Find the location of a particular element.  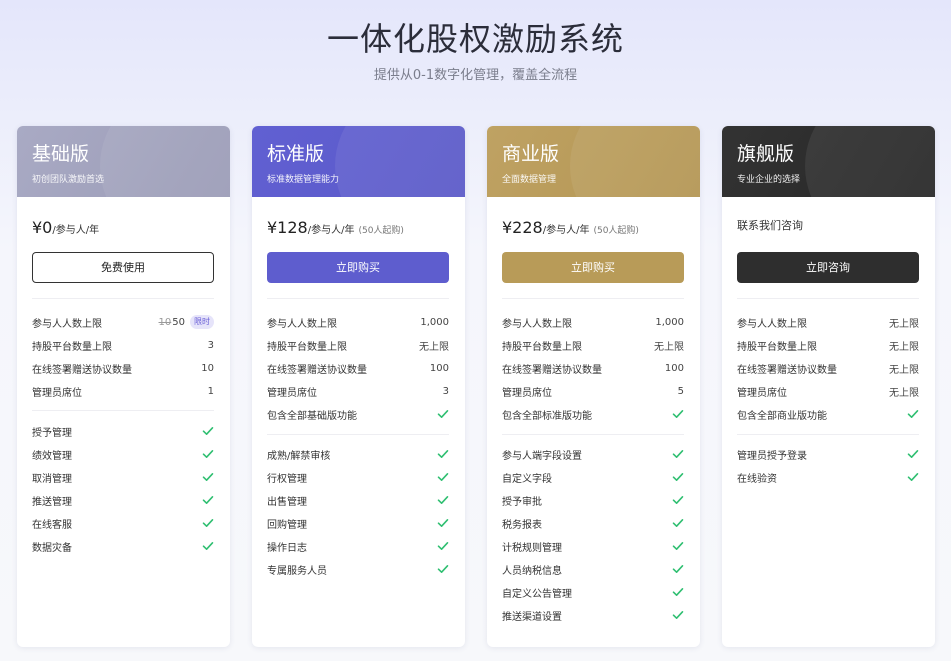

feature-row: 自定义公告管理 is located at coordinates (593, 592).